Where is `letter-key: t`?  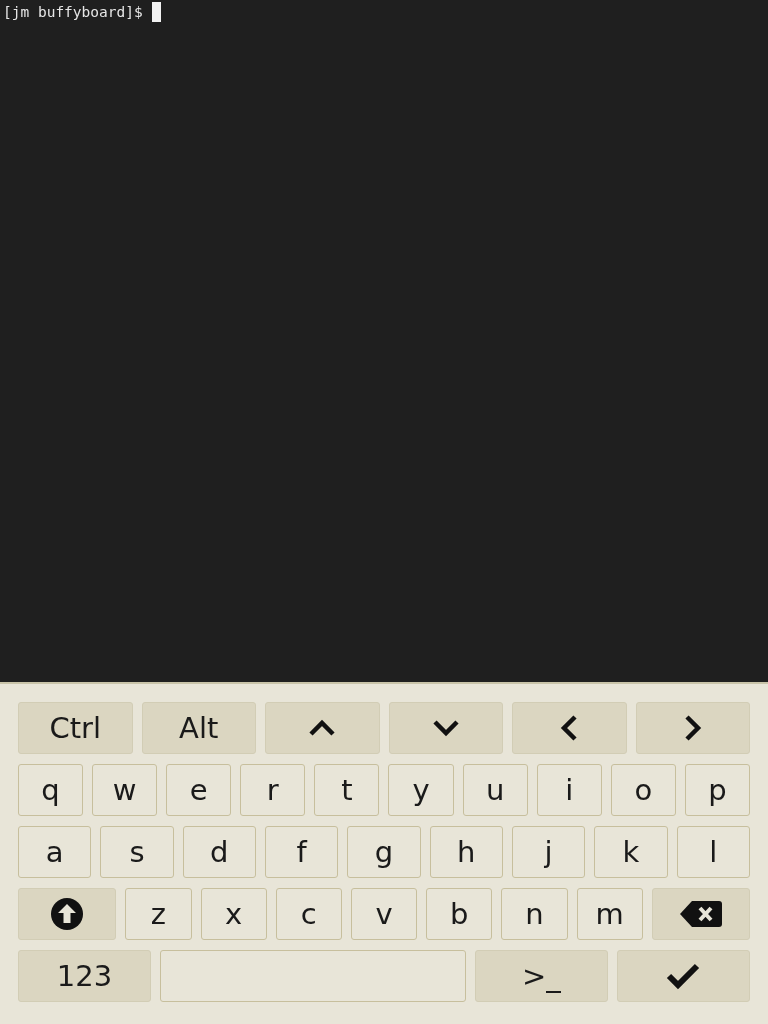
letter-key: t is located at coordinates (347, 790).